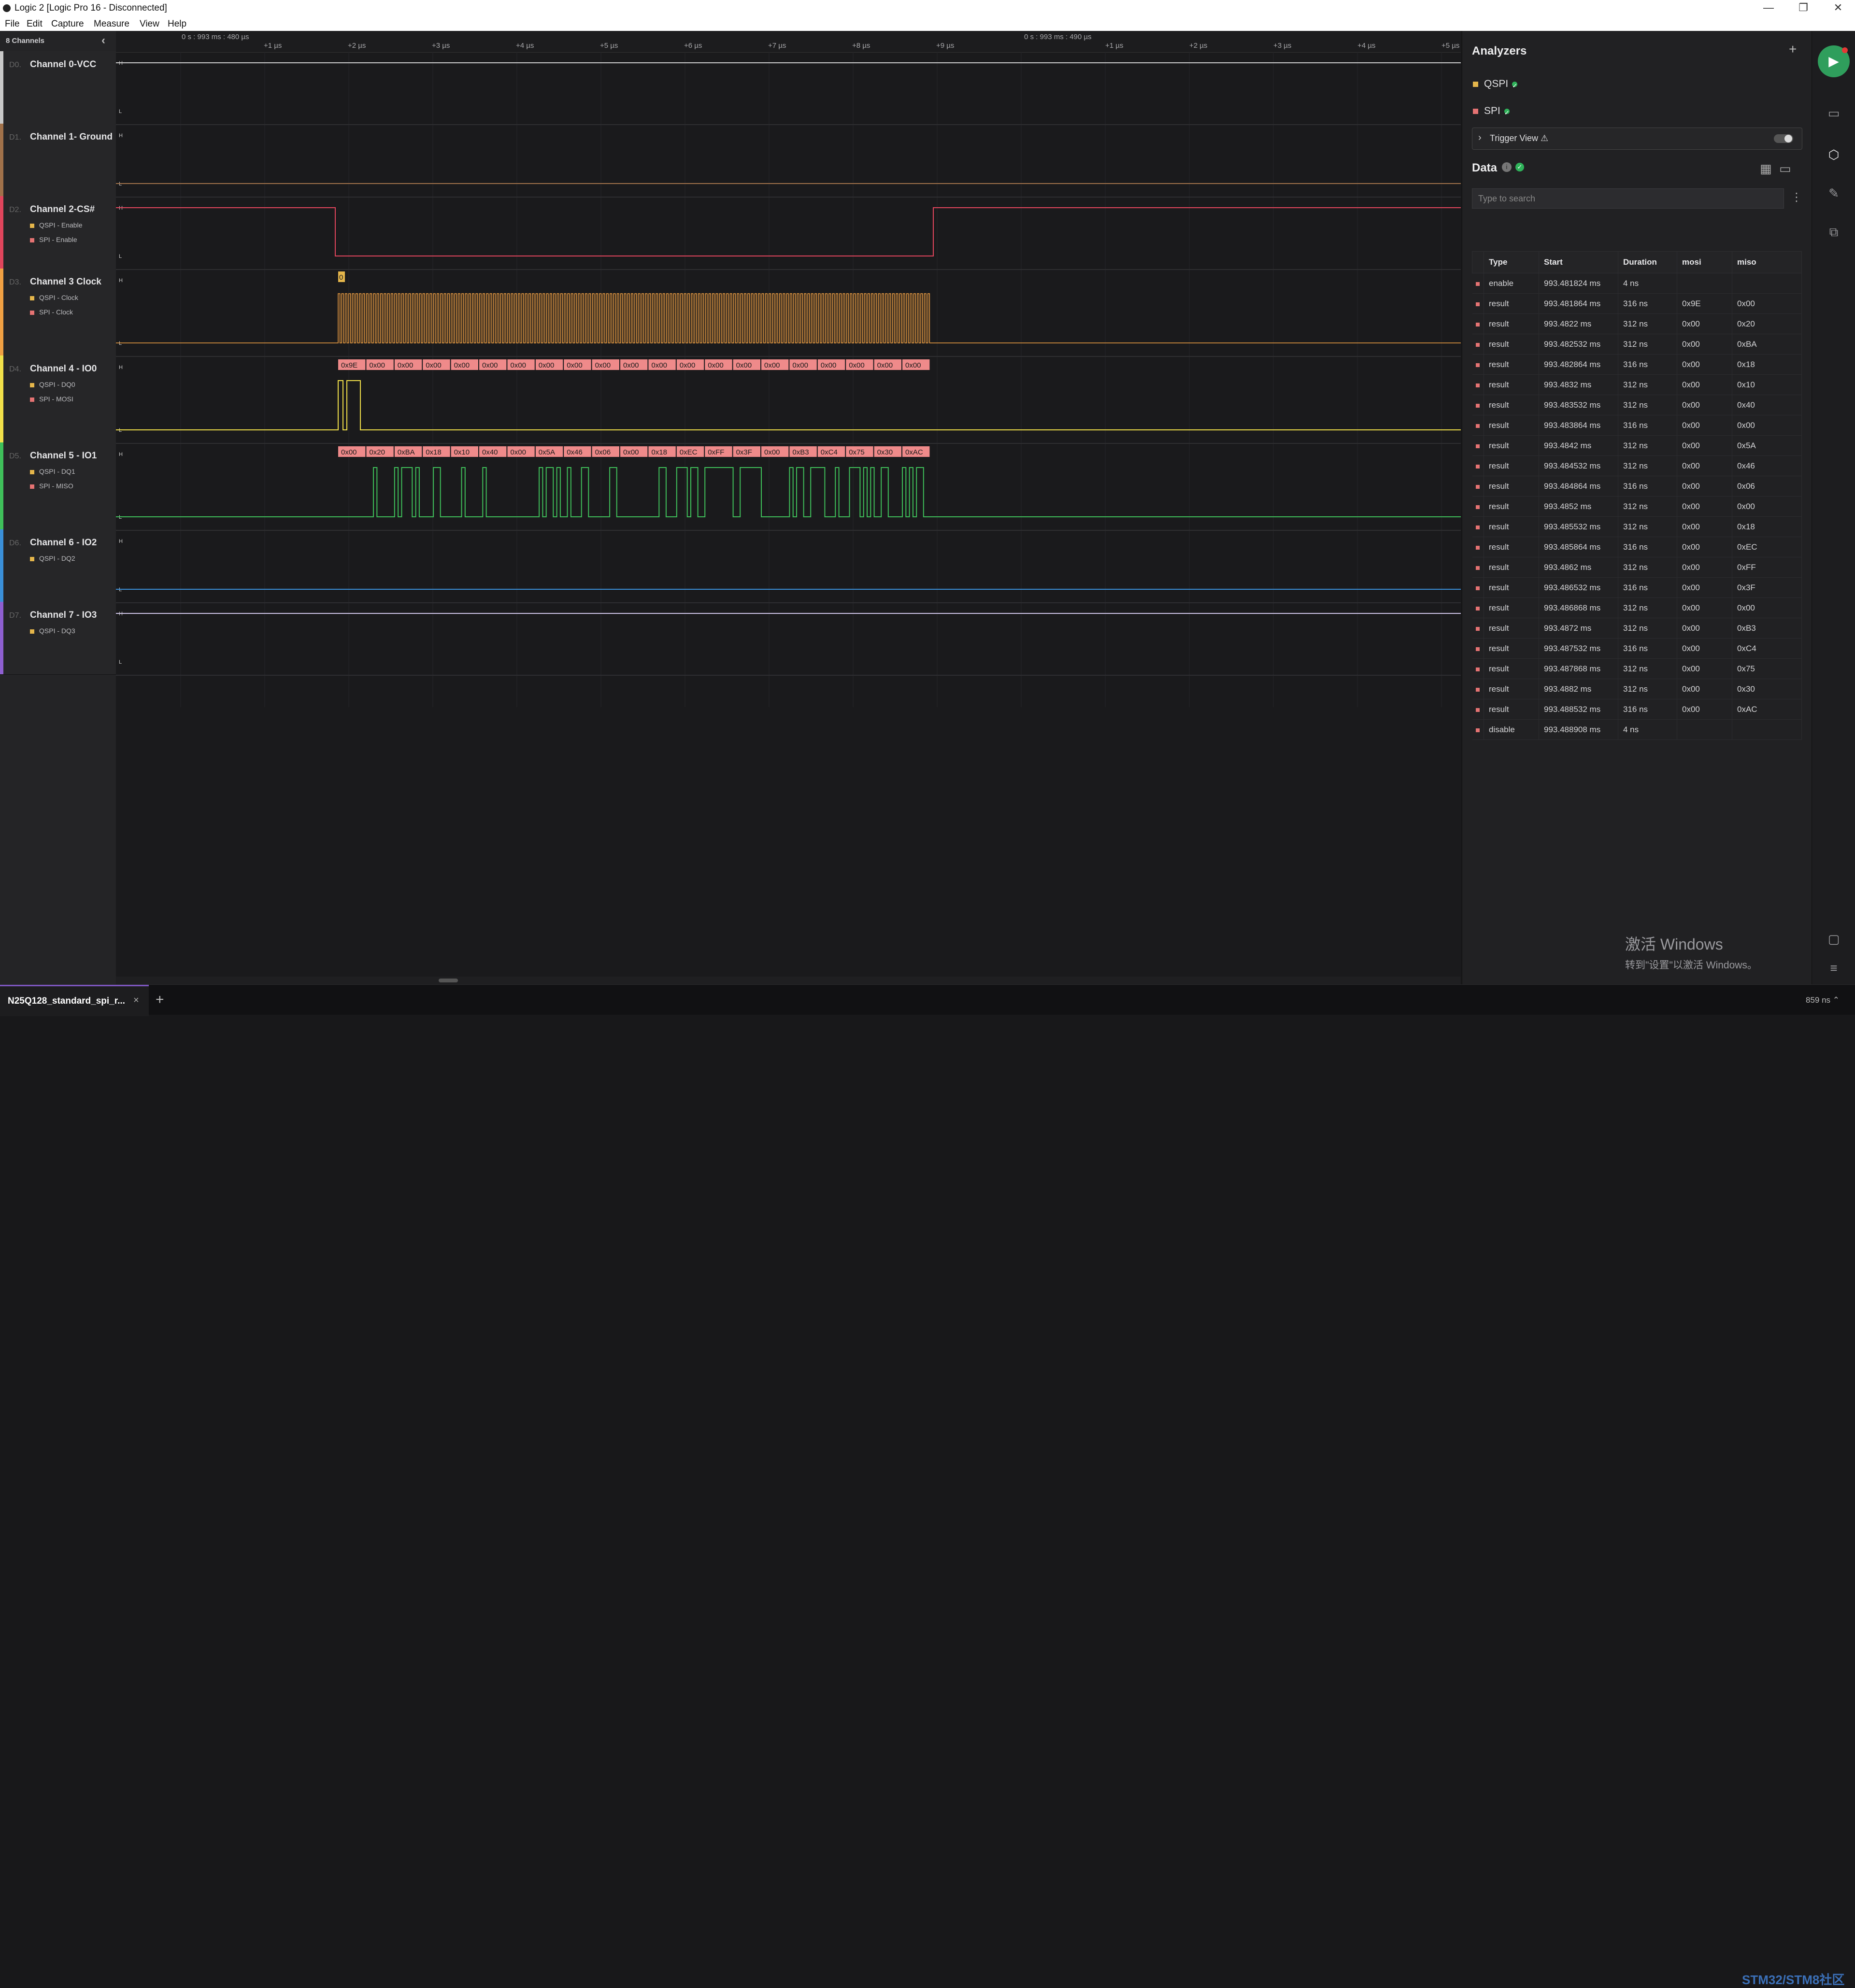 This screenshot has height=1988, width=1855. Describe the element at coordinates (1637, 486) in the screenshot. I see `table-row: result 993.484864 ms 316 ns 0x00 0x06` at that location.